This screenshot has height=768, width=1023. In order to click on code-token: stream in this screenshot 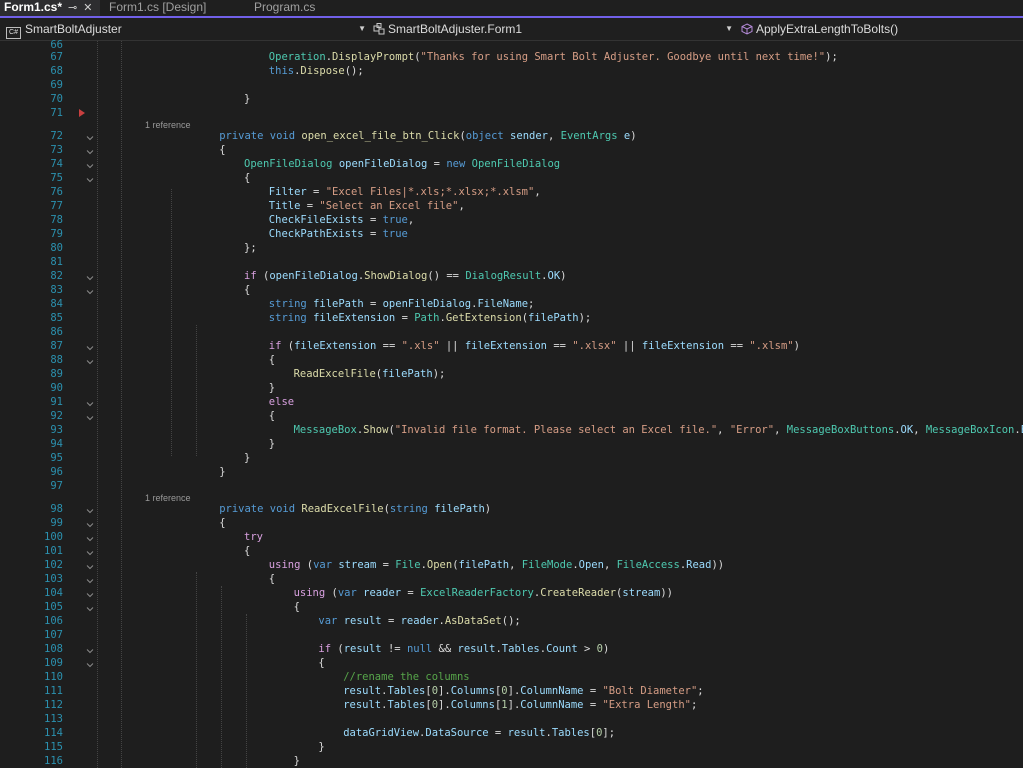, I will do `click(641, 593)`.